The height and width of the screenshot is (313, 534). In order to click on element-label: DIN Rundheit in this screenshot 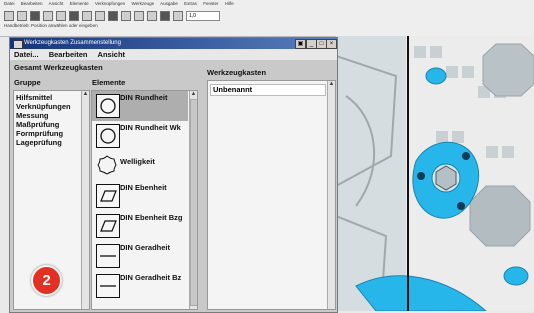, I will do `click(144, 97)`.